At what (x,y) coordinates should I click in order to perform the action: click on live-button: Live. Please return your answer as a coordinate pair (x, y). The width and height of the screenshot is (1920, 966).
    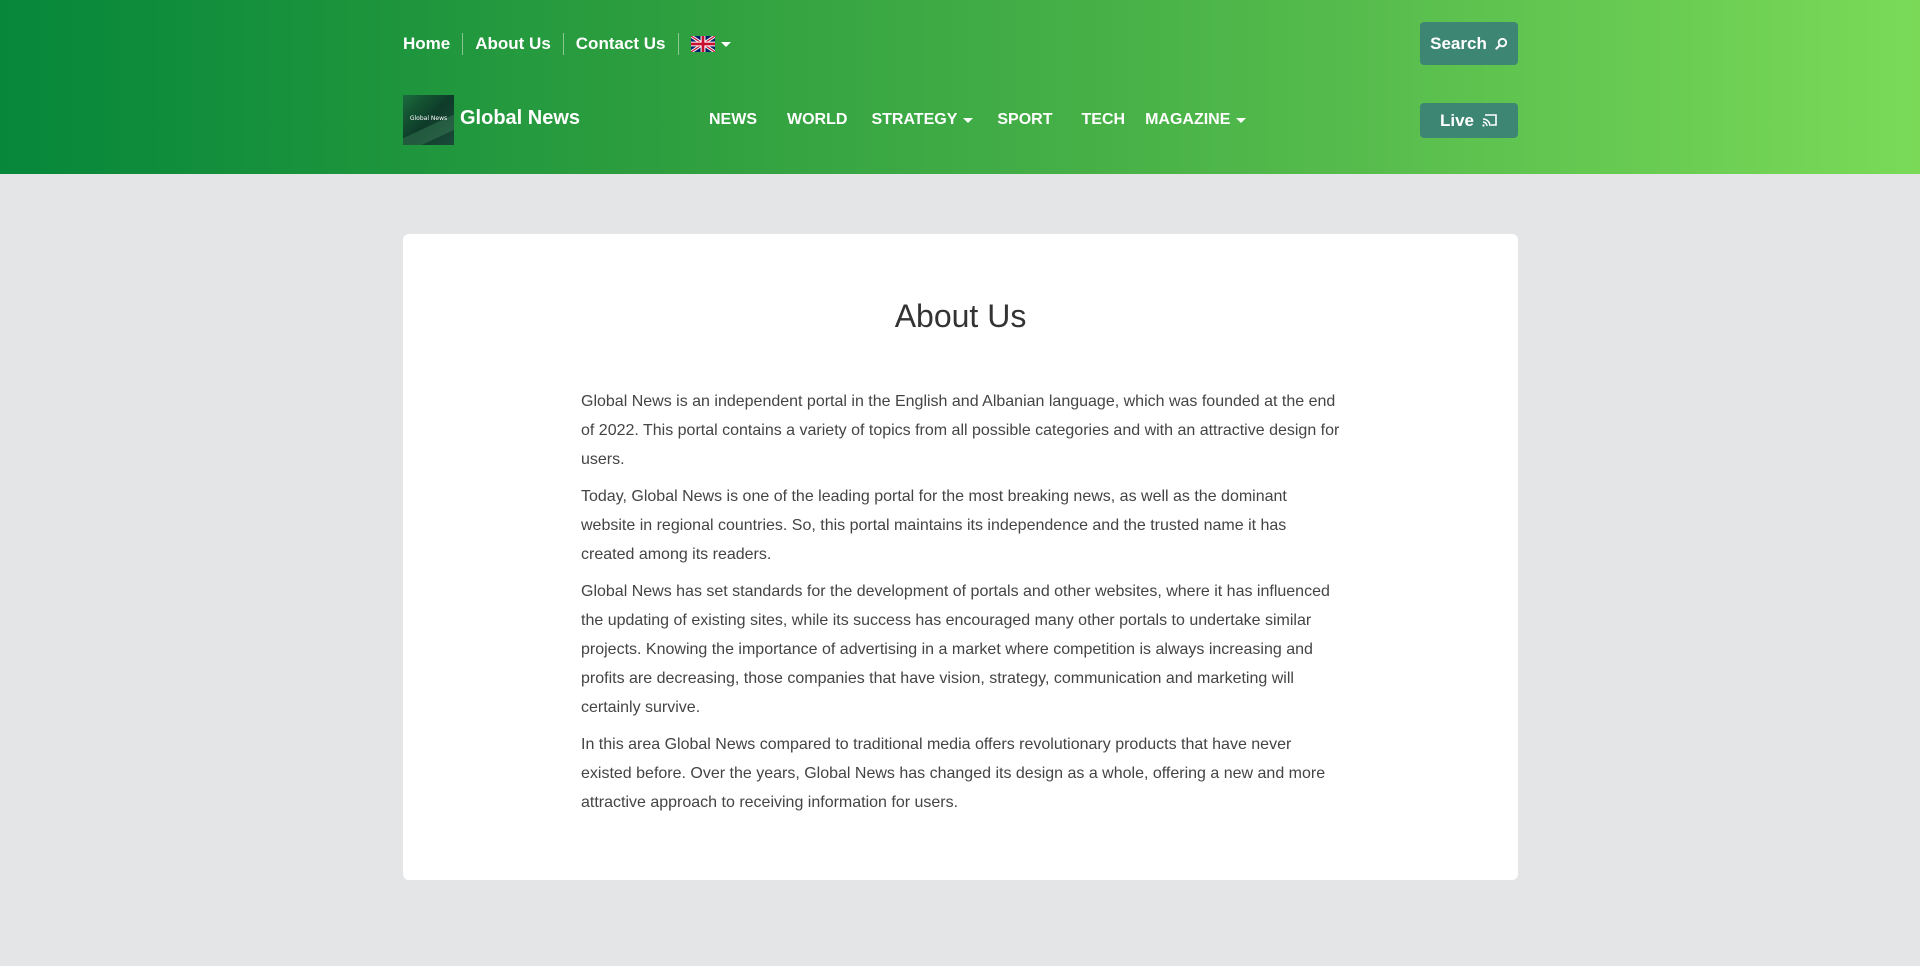
    Looking at the image, I should click on (1469, 120).